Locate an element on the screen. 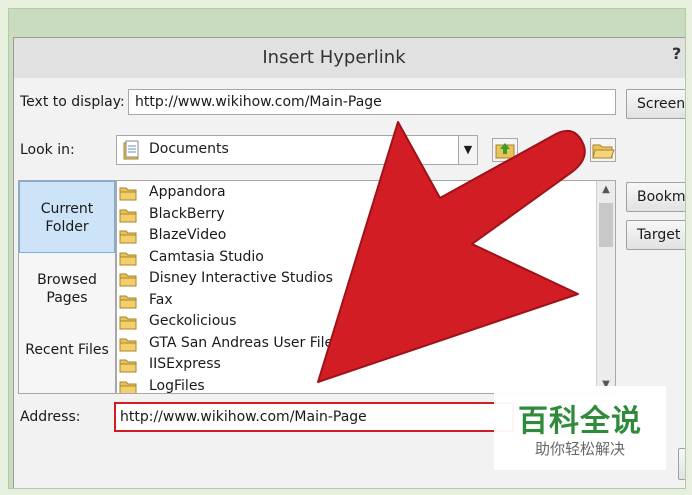 This screenshot has width=692, height=495. watermark-subtitle: 助你轻松解决 is located at coordinates (579, 449).